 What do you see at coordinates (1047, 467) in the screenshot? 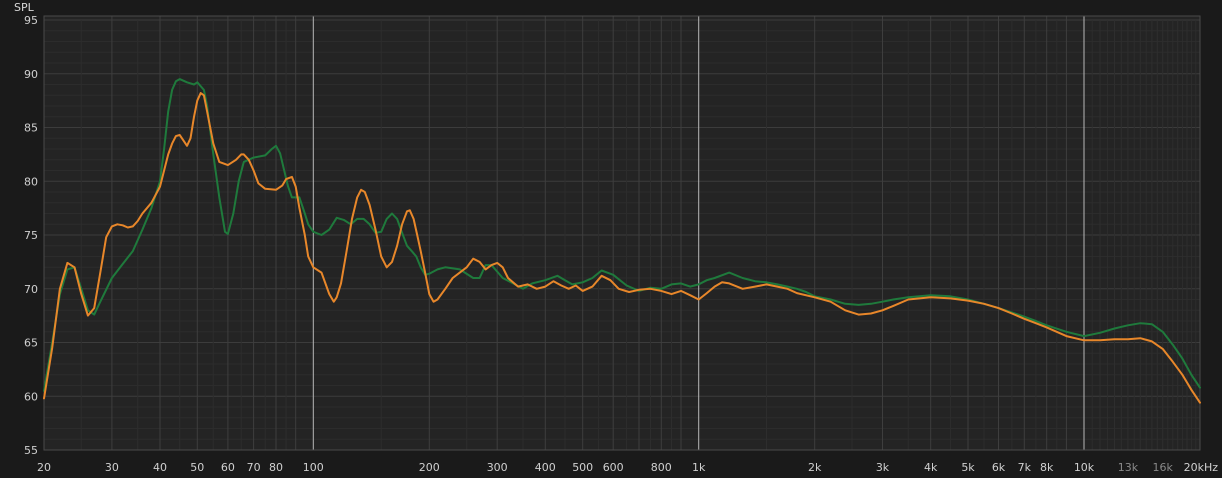
I see `x-tick-label: 8k` at bounding box center [1047, 467].